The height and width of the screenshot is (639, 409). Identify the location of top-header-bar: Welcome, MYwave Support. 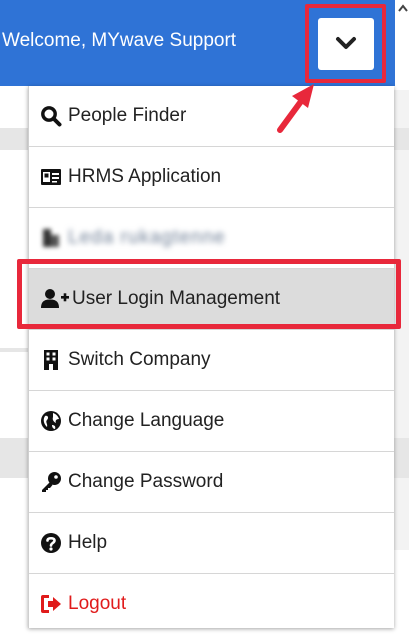
(197, 43).